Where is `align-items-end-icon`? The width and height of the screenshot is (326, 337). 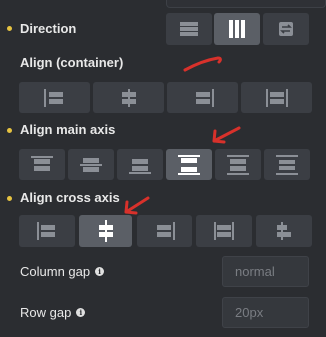 align-items-end-icon is located at coordinates (165, 231).